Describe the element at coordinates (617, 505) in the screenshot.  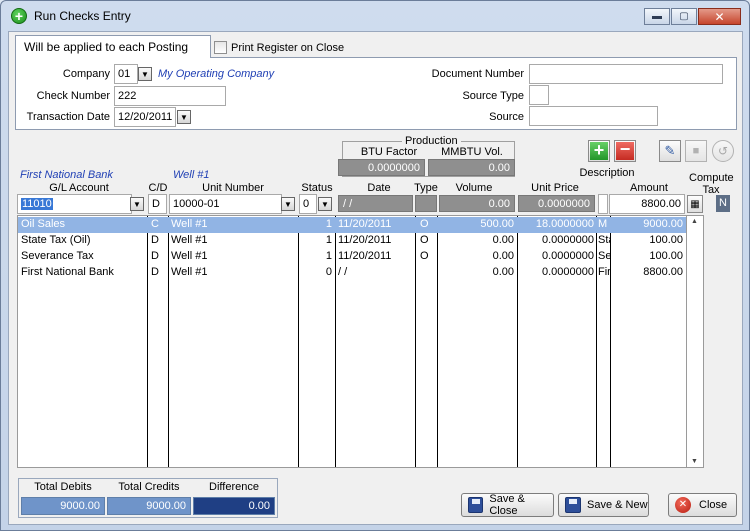
I see `save-new-label: Save & New` at that location.